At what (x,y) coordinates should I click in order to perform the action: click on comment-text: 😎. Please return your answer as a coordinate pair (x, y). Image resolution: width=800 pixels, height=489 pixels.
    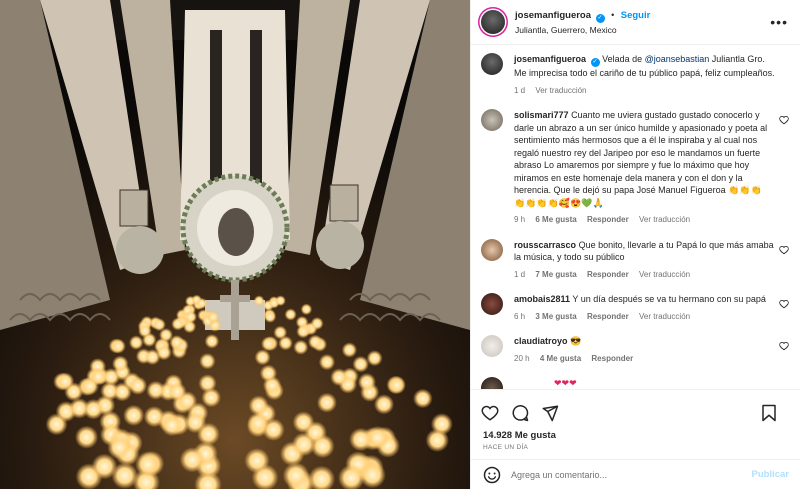
    Looking at the image, I should click on (576, 341).